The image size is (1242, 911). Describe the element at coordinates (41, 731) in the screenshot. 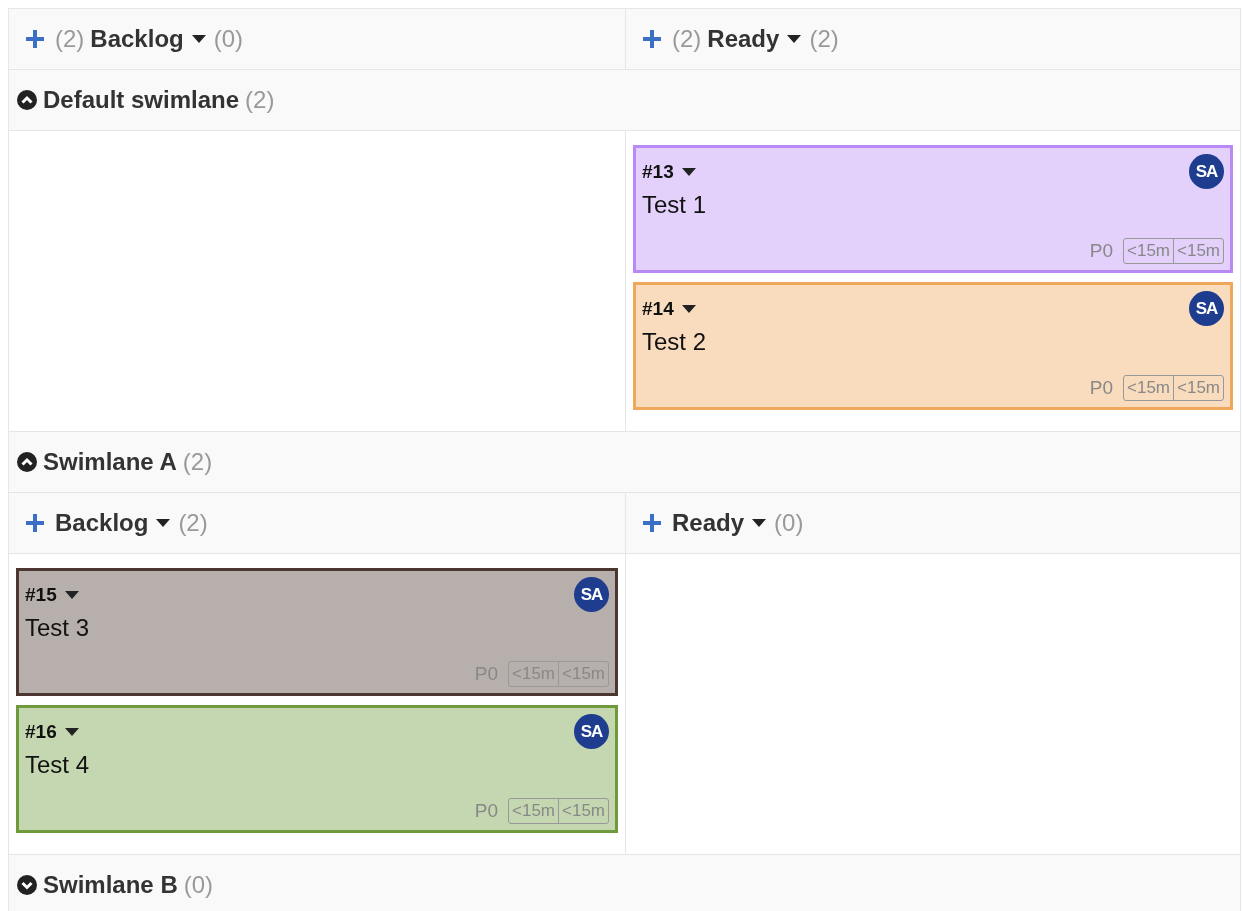

I see `task-id: #16` at that location.